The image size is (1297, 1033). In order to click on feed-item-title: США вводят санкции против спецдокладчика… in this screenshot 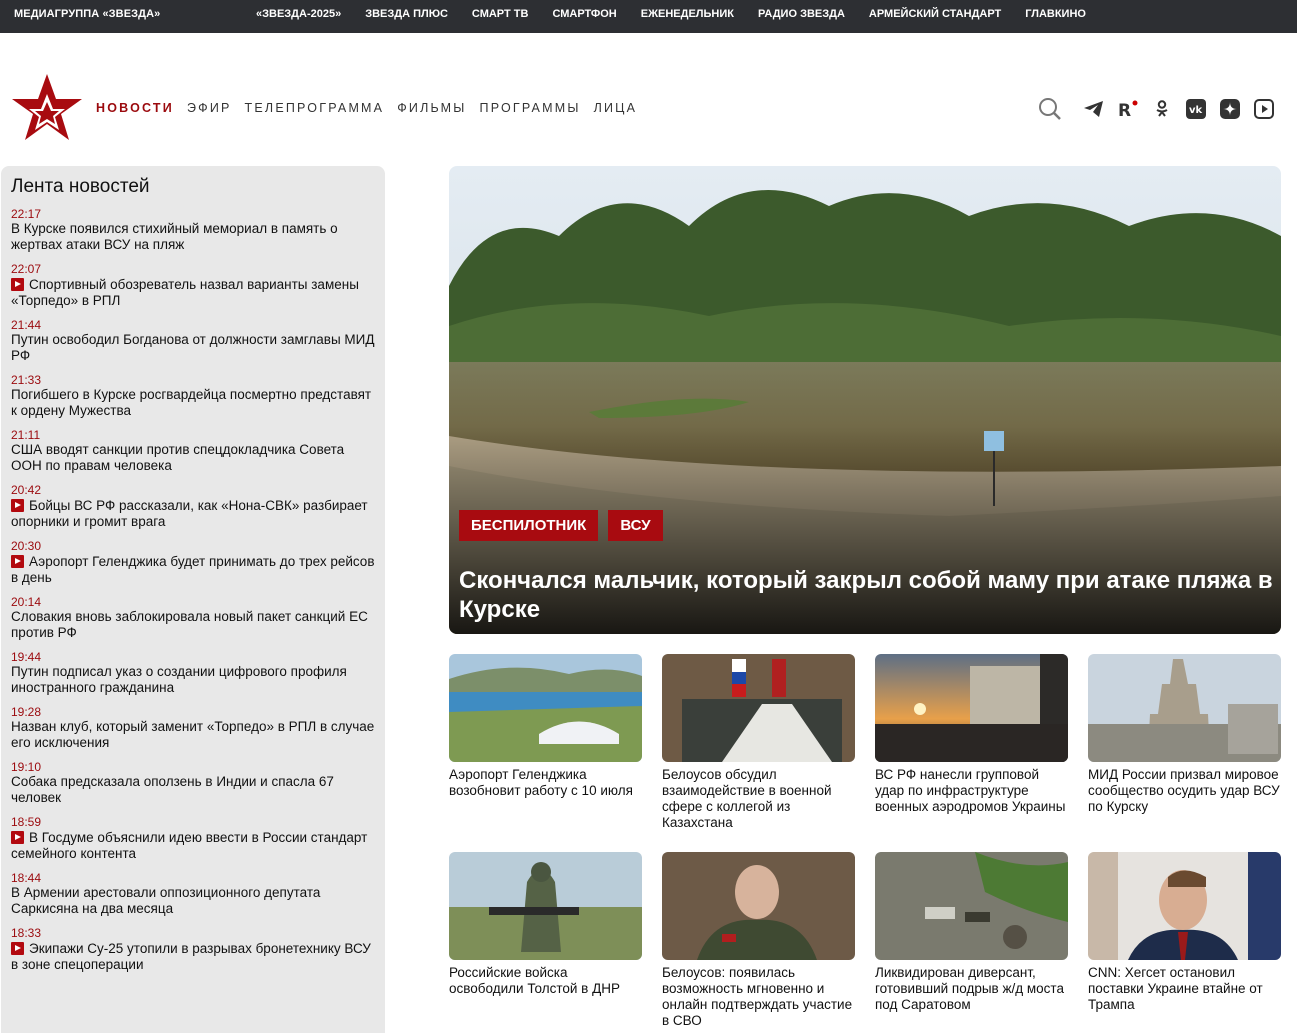, I will do `click(178, 457)`.